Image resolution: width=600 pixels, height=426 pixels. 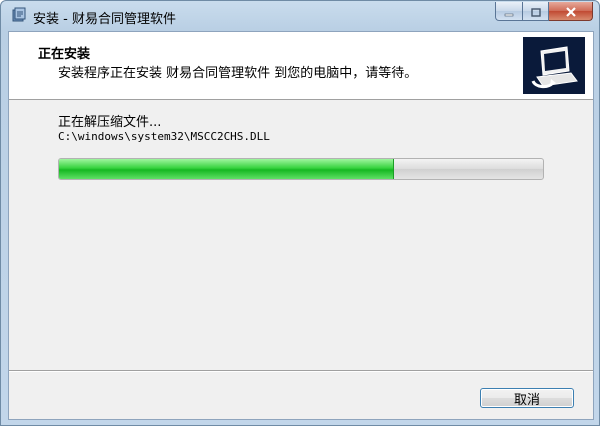 I want to click on installer-icon, so click(x=19, y=15).